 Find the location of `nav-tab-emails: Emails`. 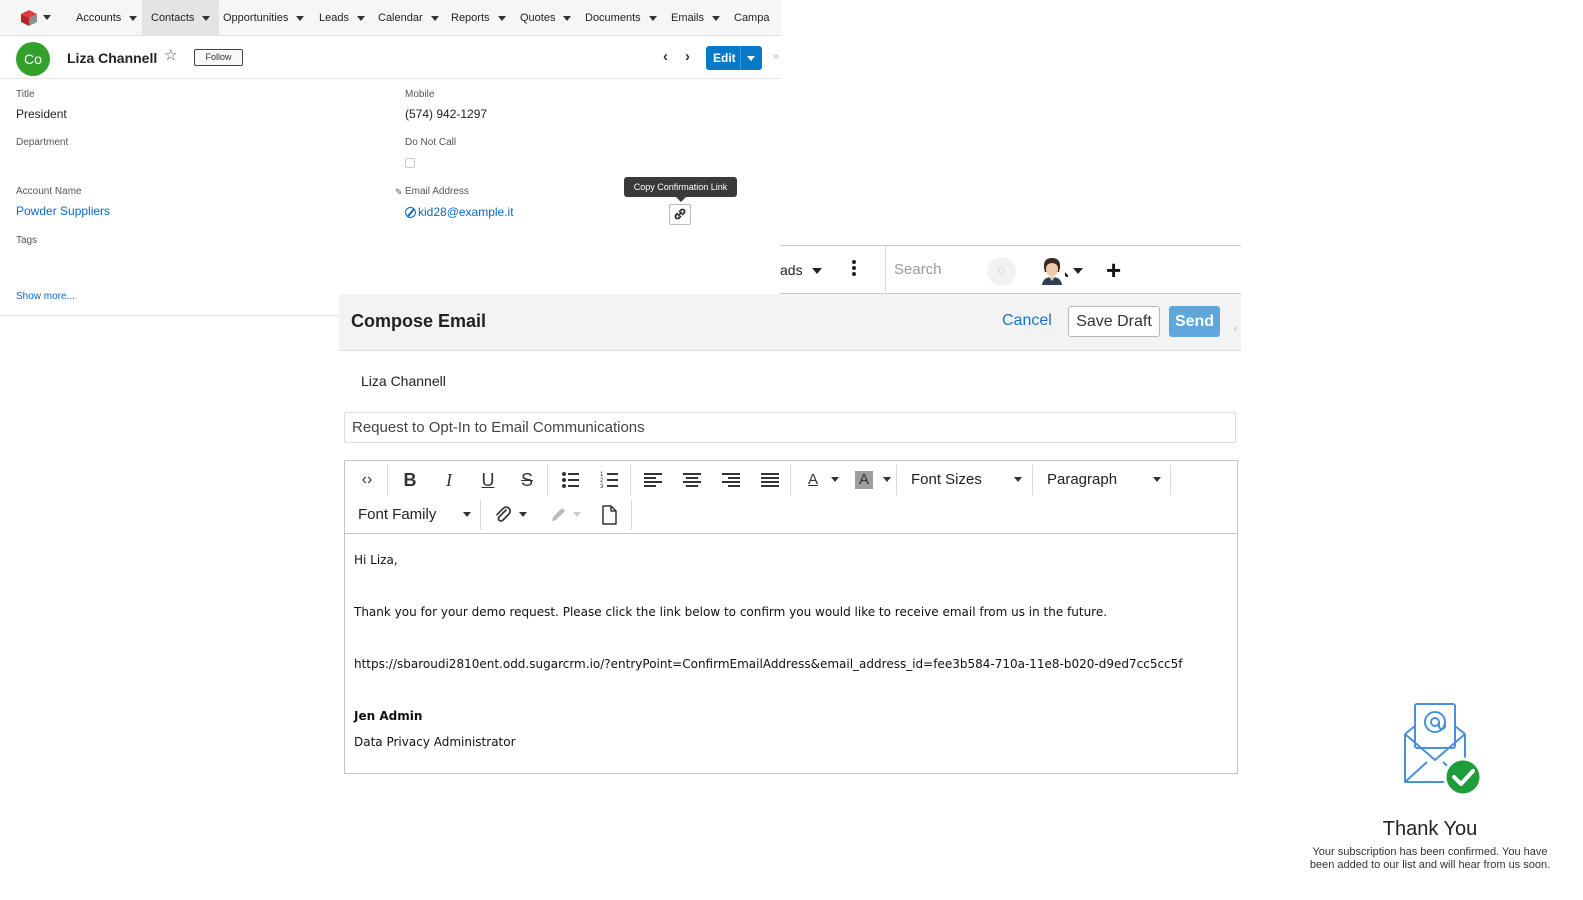

nav-tab-emails: Emails is located at coordinates (696, 18).